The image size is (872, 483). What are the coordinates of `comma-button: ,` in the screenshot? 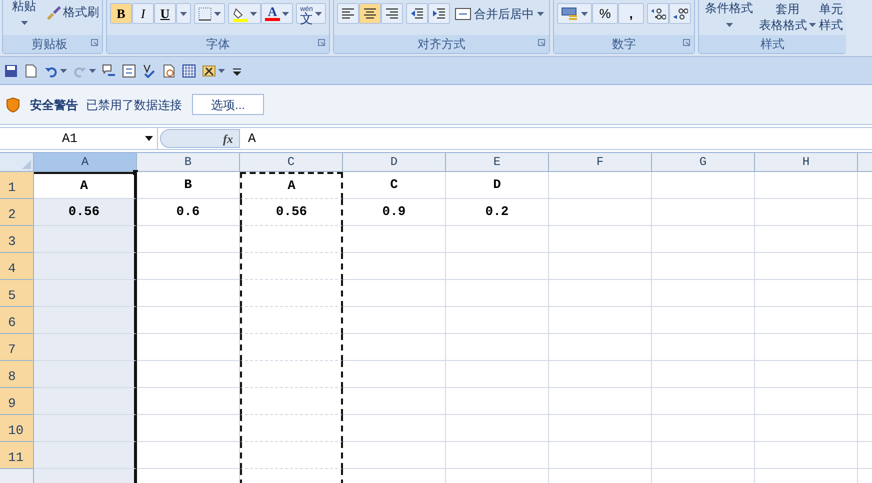 It's located at (631, 13).